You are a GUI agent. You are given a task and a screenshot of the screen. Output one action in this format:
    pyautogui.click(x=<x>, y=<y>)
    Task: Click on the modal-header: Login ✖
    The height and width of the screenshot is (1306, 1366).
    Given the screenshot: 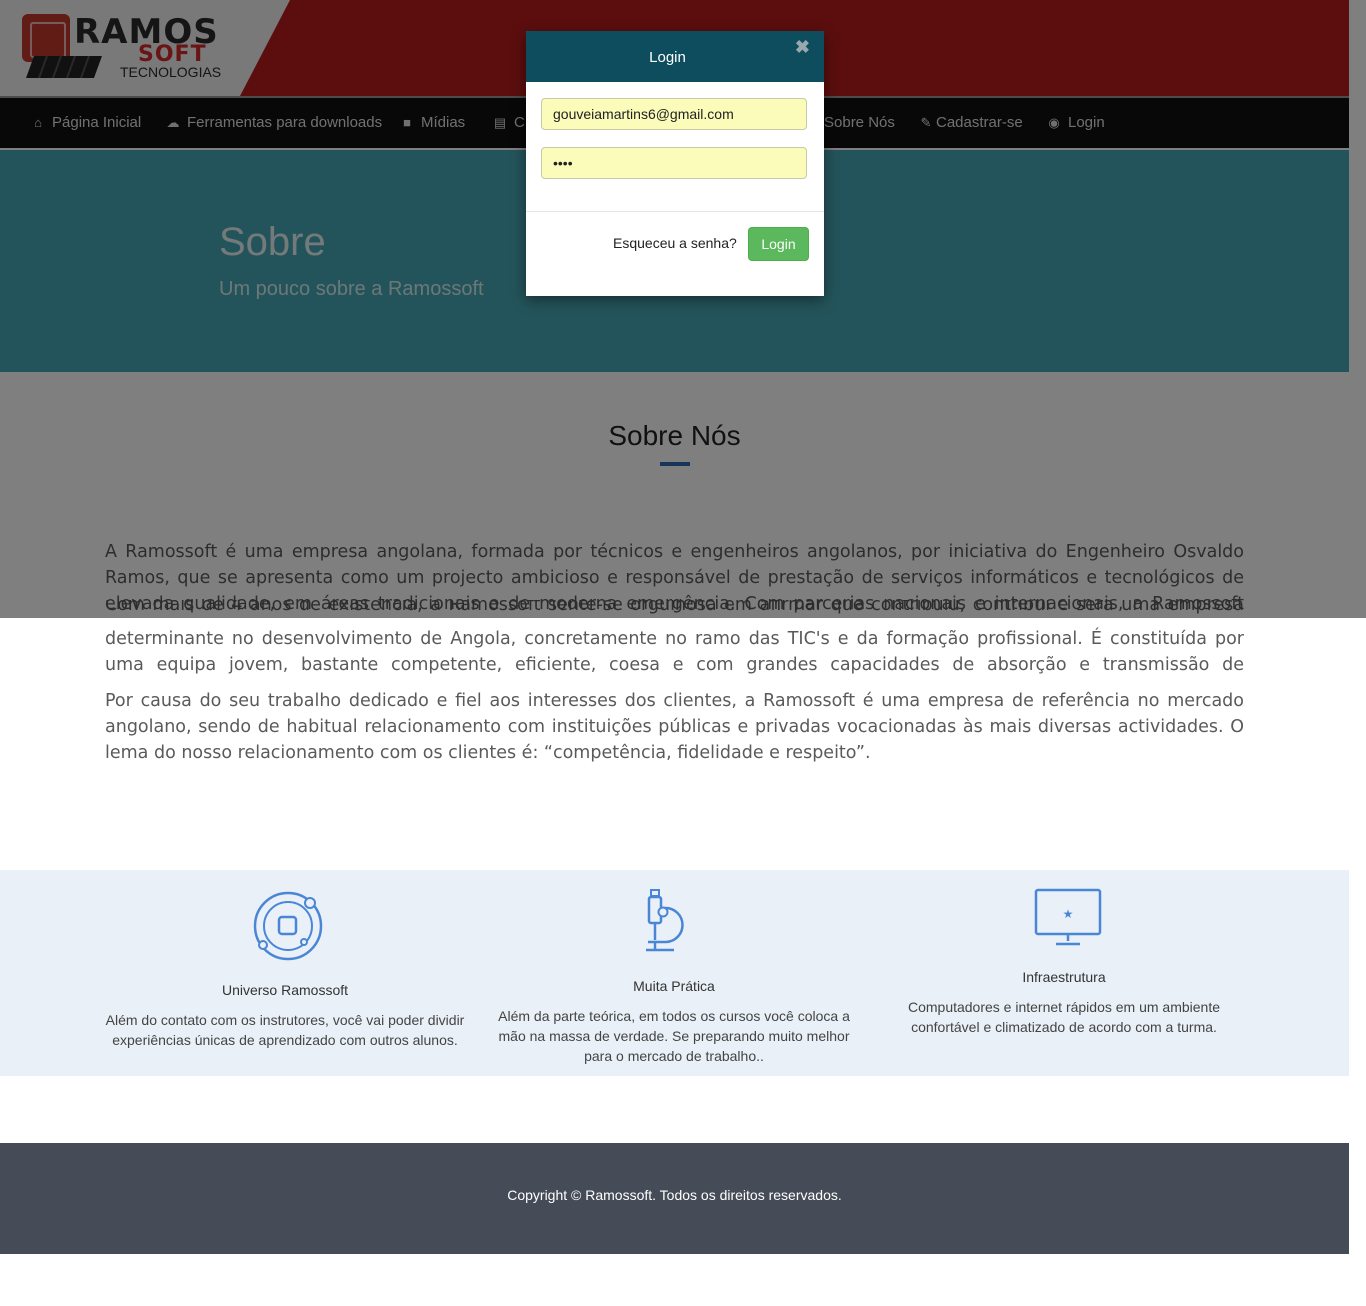 What is the action you would take?
    pyautogui.click(x=675, y=56)
    